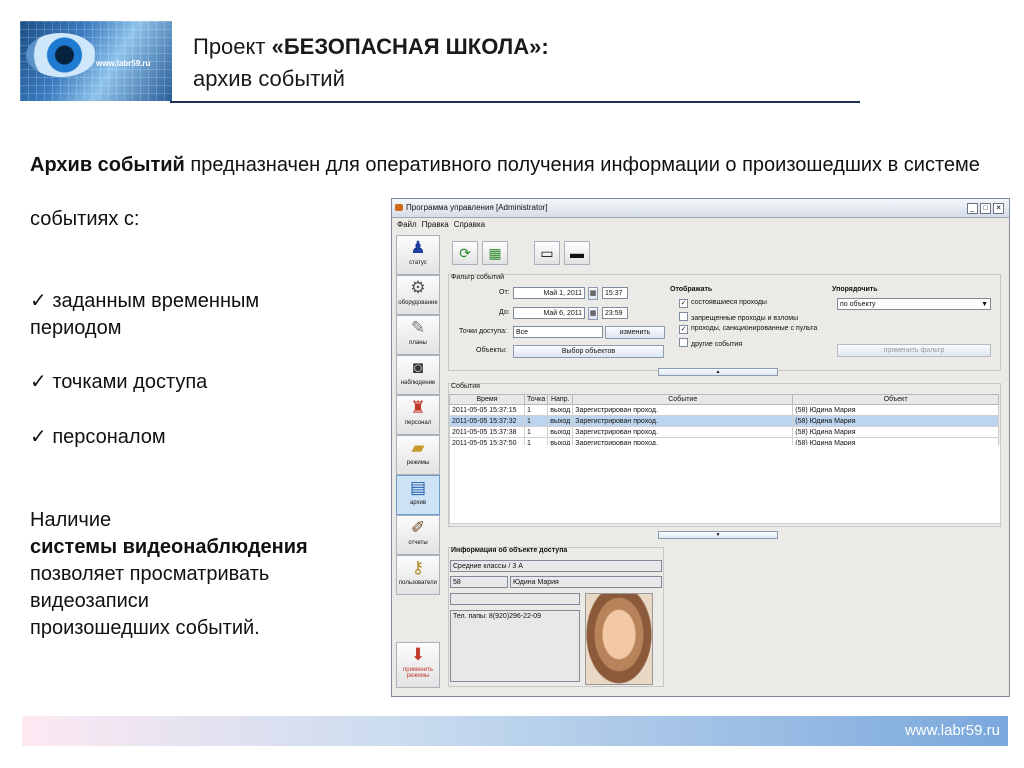  I want to click on people-icon: ♜, so click(418, 407).